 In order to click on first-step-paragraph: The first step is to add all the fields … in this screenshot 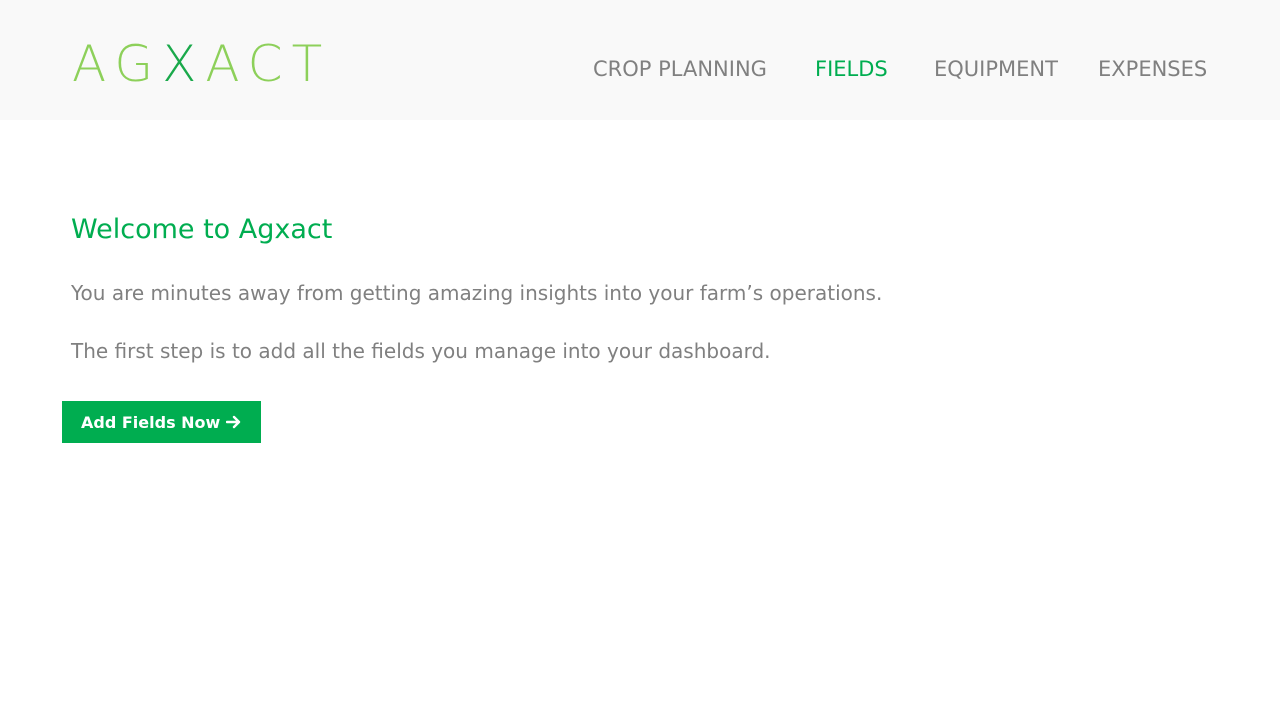, I will do `click(421, 351)`.